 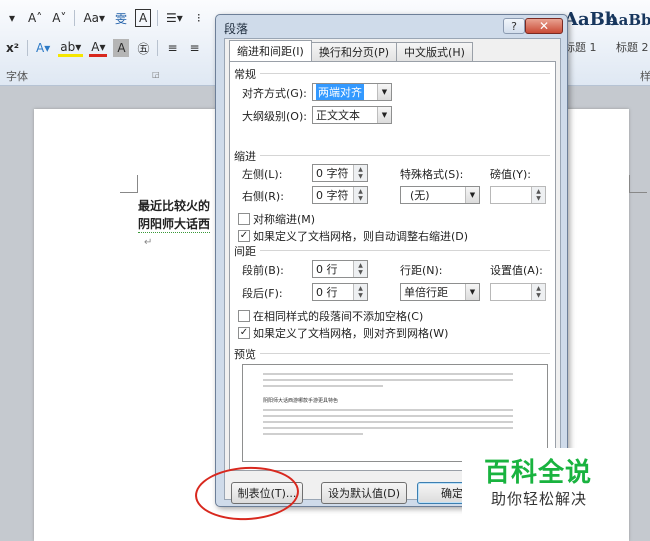 I want to click on general-heading: 常规, so click(x=245, y=74).